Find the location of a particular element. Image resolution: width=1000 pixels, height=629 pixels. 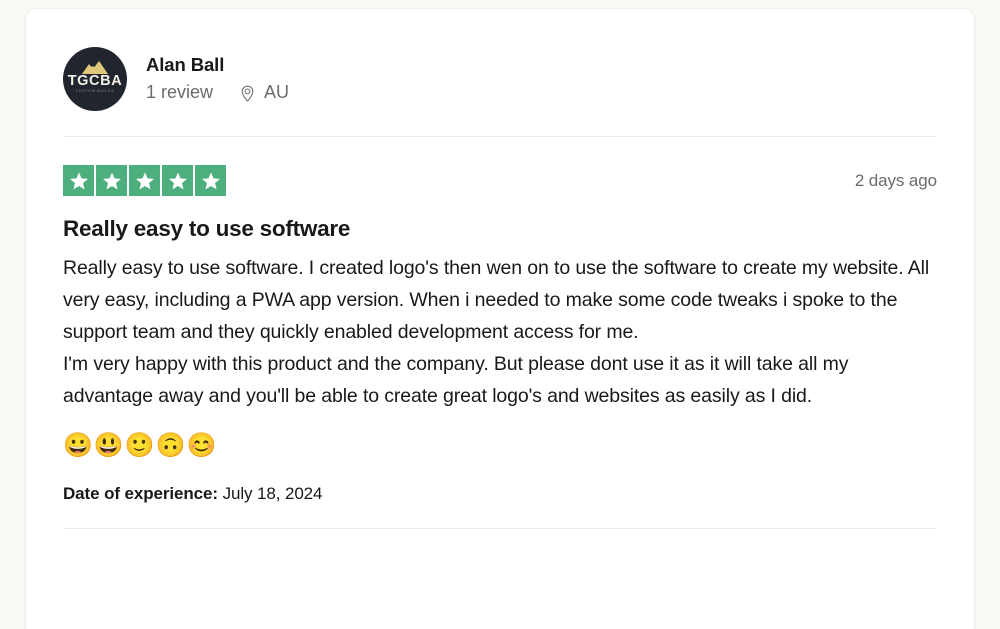

avatar-initials: TGCBA is located at coordinates (95, 81).